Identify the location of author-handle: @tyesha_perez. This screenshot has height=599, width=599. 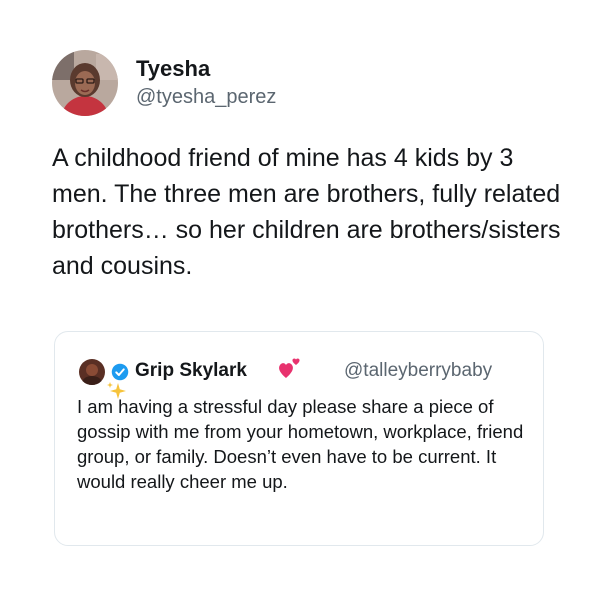
(206, 97).